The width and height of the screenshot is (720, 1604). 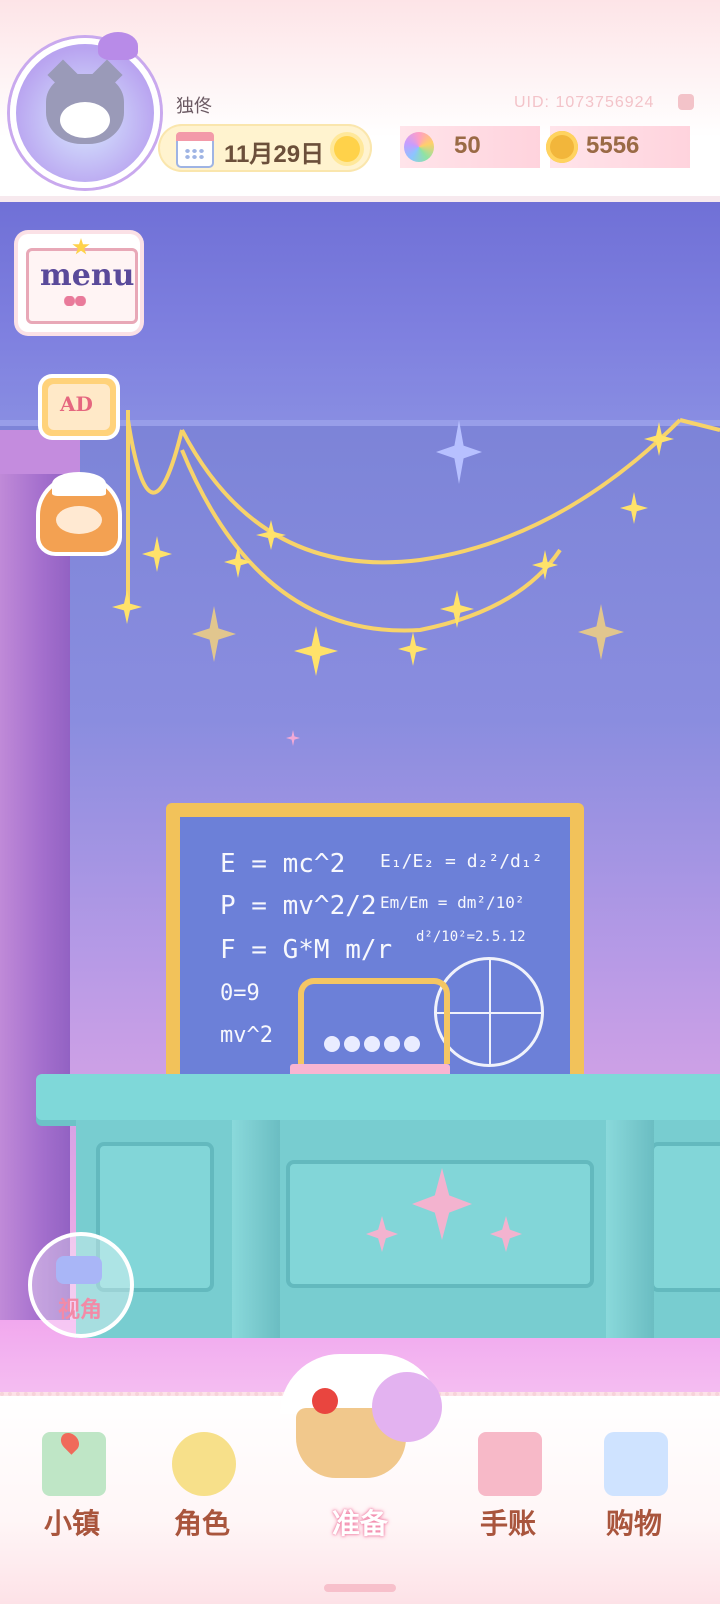 What do you see at coordinates (452, 902) in the screenshot?
I see `chalk-line: Em/Em = dm²/10²` at bounding box center [452, 902].